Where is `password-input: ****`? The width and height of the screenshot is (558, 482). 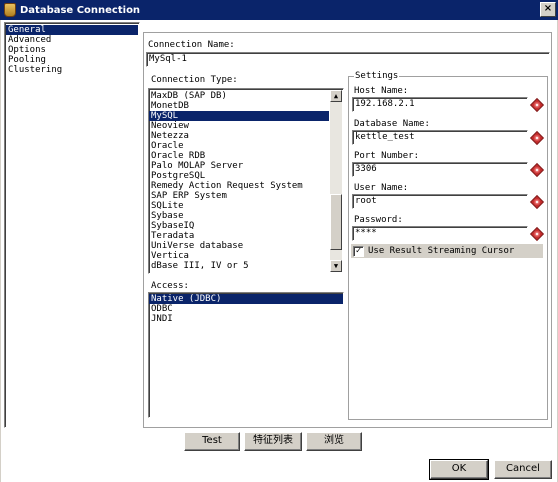
password-input: **** is located at coordinates (440, 233).